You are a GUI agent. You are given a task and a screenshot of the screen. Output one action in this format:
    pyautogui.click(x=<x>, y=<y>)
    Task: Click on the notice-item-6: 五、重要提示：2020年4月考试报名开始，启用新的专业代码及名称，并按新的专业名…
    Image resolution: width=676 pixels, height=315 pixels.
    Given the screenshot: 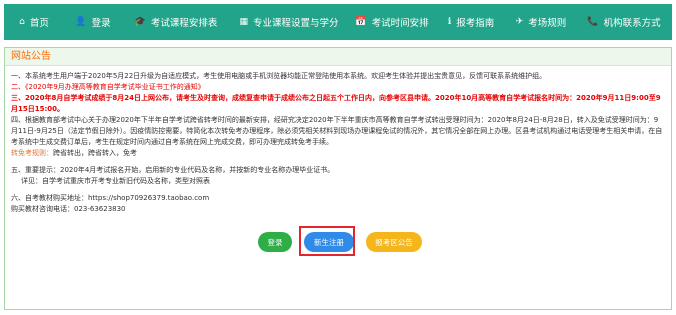 What is the action you would take?
    pyautogui.click(x=173, y=170)
    